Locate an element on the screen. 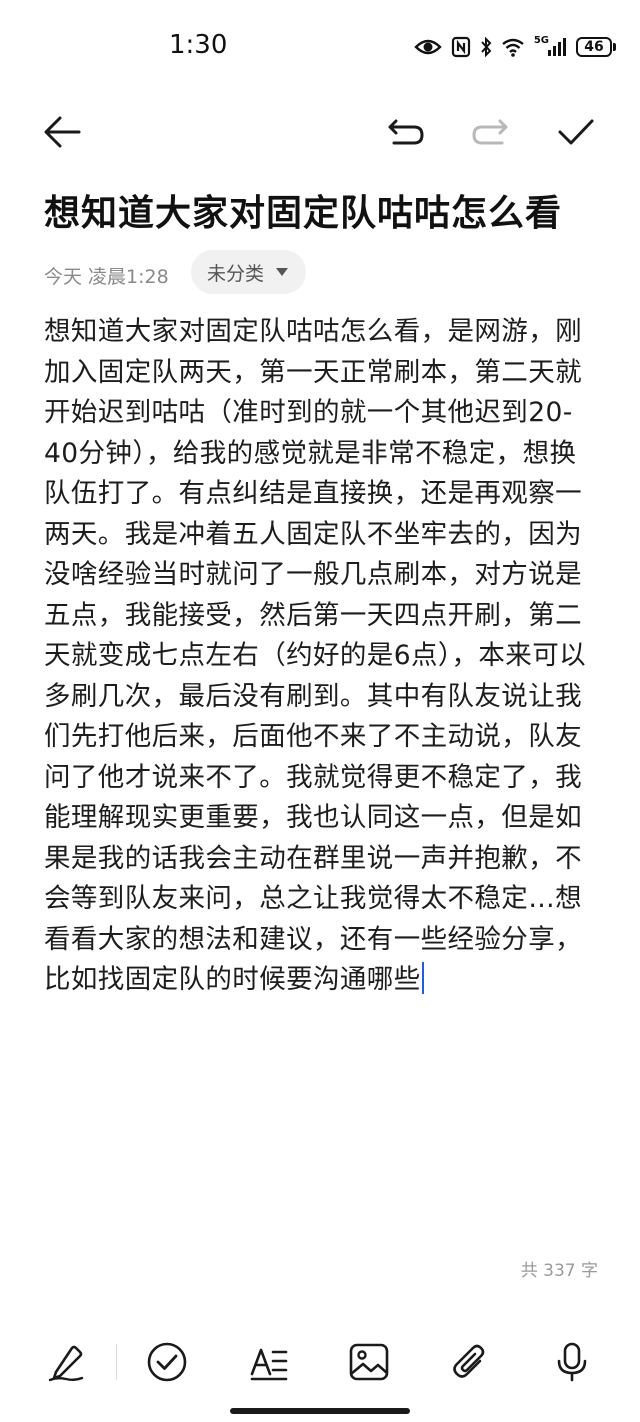 Image resolution: width=640 pixels, height=1422 pixels. handwriting-button is located at coordinates (66, 1362).